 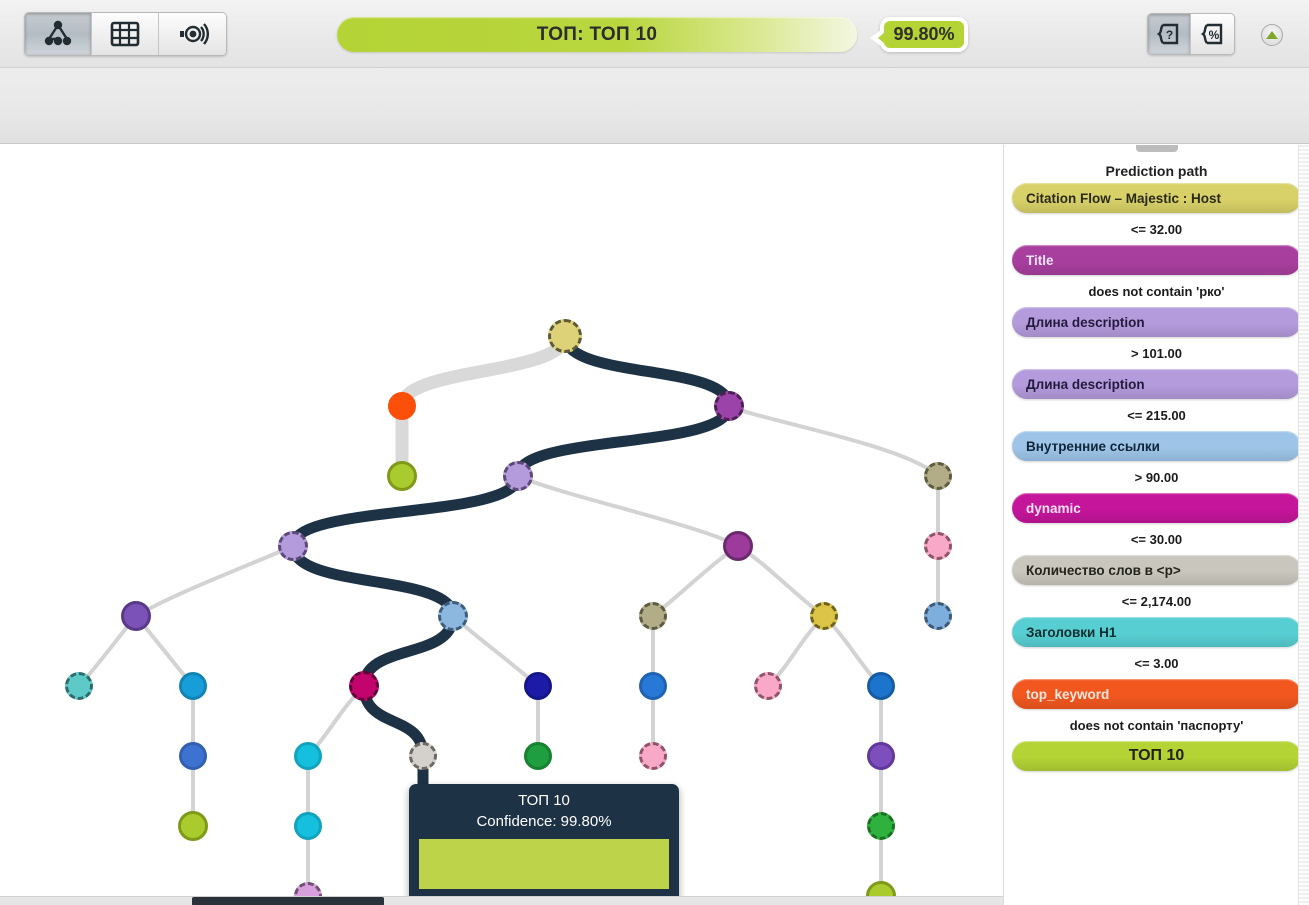 What do you see at coordinates (938, 476) in the screenshot?
I see `node-khaki` at bounding box center [938, 476].